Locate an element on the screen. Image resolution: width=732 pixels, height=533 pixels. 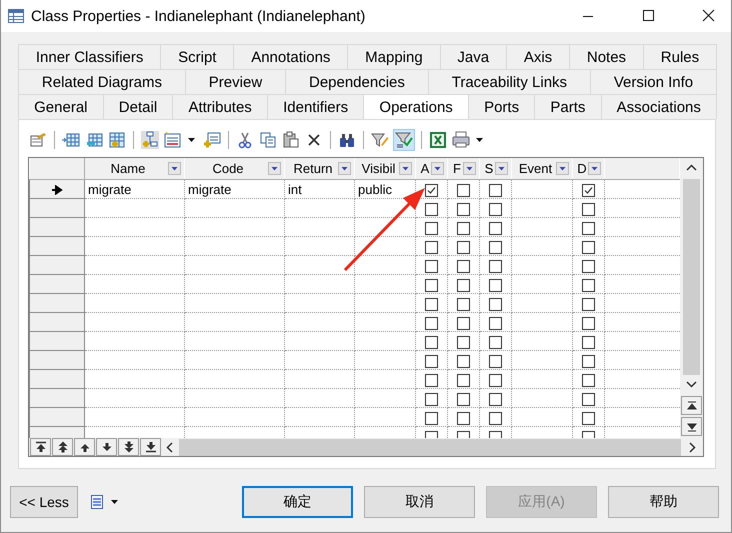
first-row-button is located at coordinates (40, 447).